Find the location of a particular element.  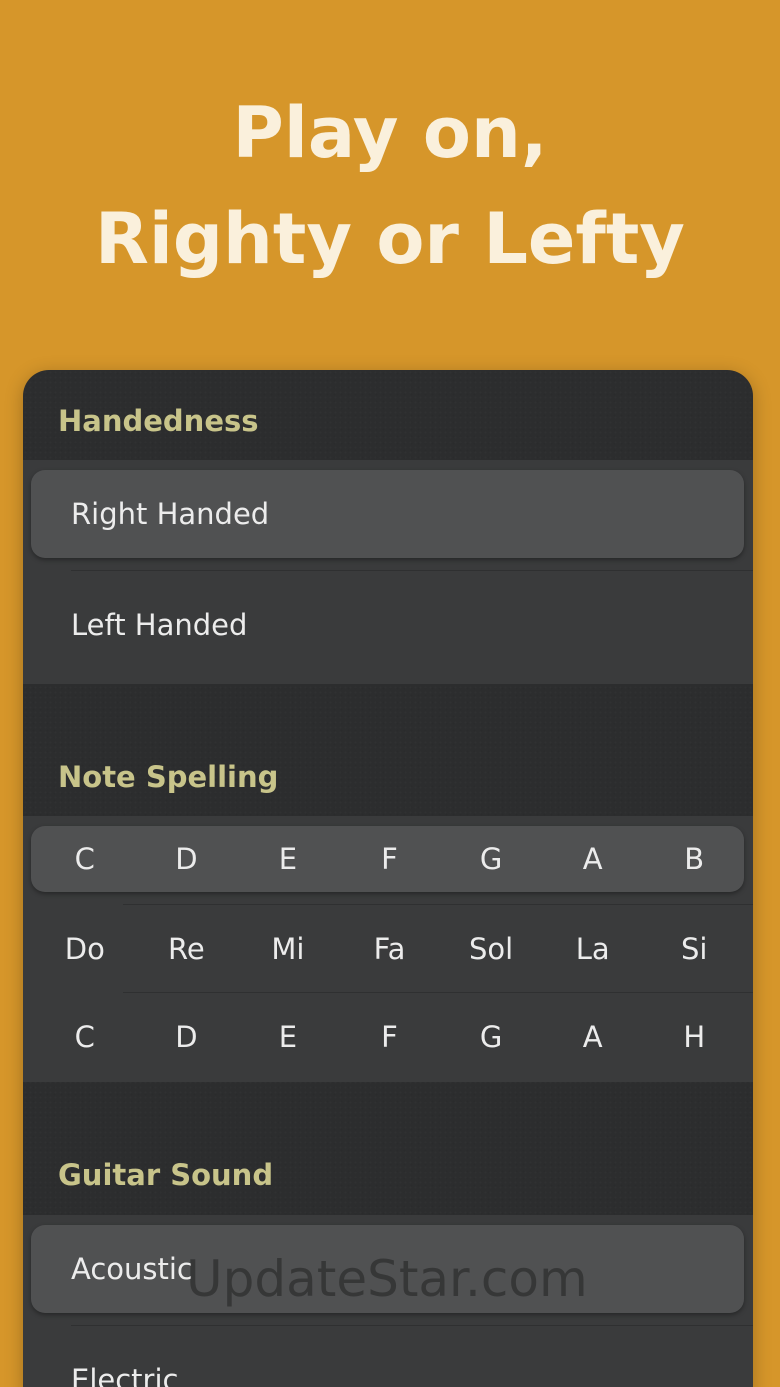

right-handed-label: Right Handed is located at coordinates (170, 514).